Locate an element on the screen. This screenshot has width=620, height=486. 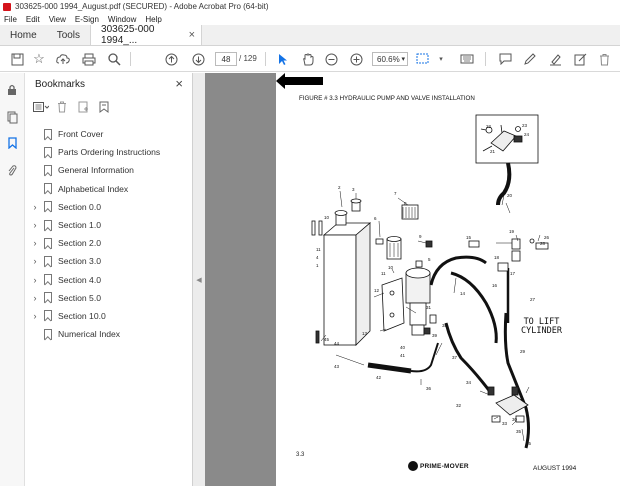
find-bookmark-icon is located at coordinates (104, 107).